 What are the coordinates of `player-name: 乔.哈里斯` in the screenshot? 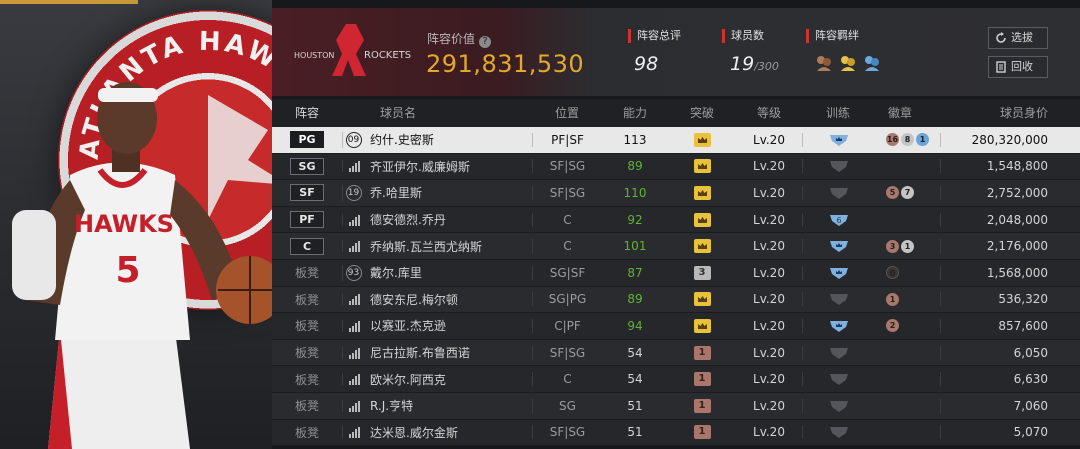 It's located at (448, 192).